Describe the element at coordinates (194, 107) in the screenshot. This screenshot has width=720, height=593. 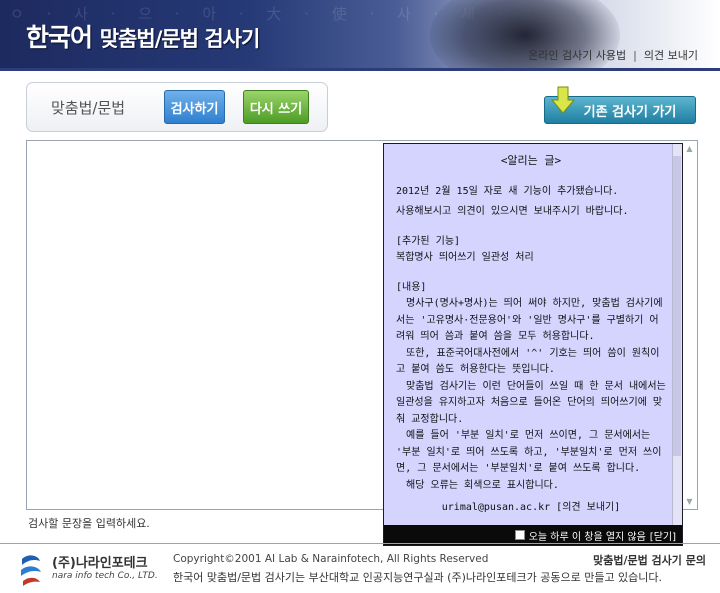
I see `check-button: 검사하기` at that location.